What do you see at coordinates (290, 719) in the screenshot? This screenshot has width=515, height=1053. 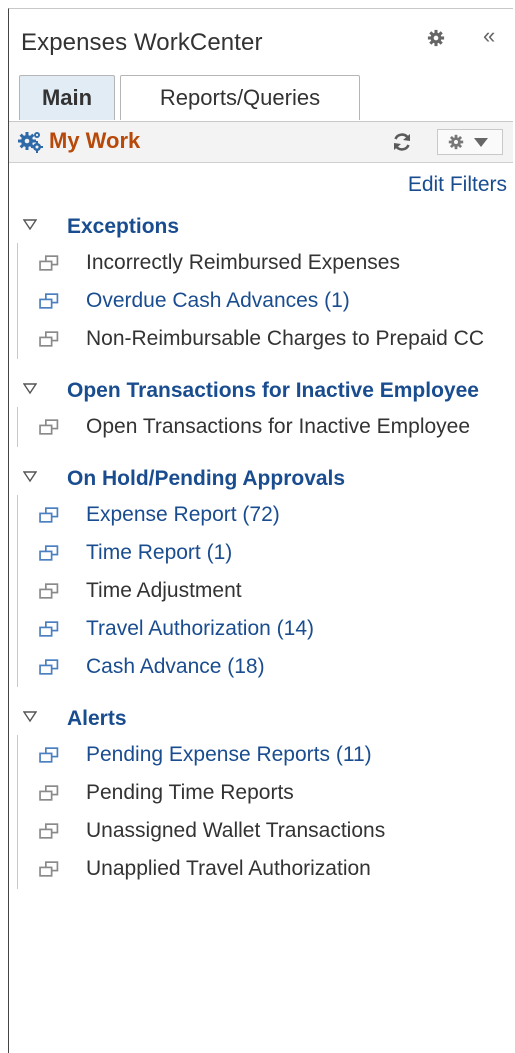 I see `section-title: Alerts` at bounding box center [290, 719].